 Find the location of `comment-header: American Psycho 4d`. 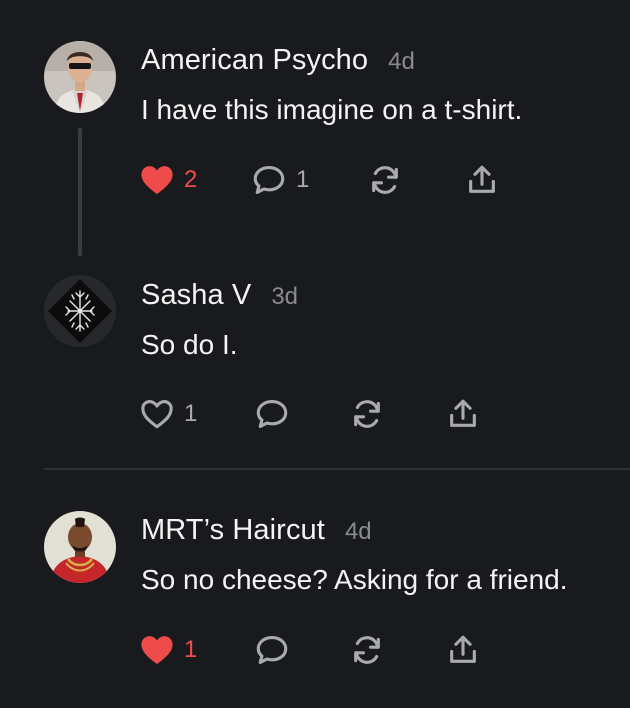

comment-header: American Psycho 4d is located at coordinates (278, 60).